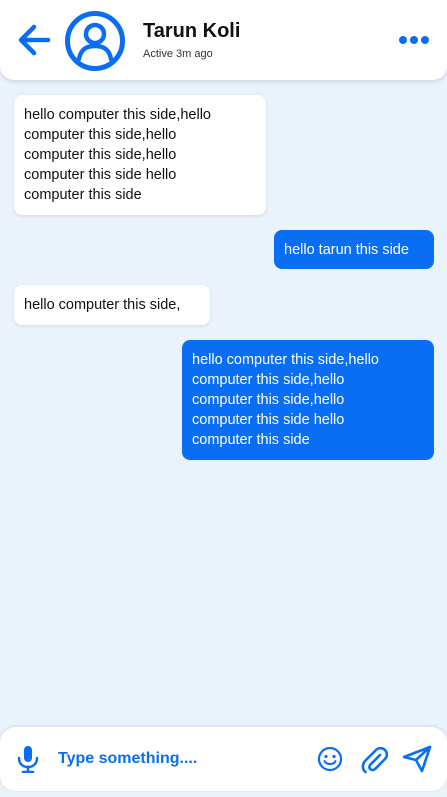 Image resolution: width=447 pixels, height=797 pixels. Describe the element at coordinates (178, 759) in the screenshot. I see `message-input` at that location.